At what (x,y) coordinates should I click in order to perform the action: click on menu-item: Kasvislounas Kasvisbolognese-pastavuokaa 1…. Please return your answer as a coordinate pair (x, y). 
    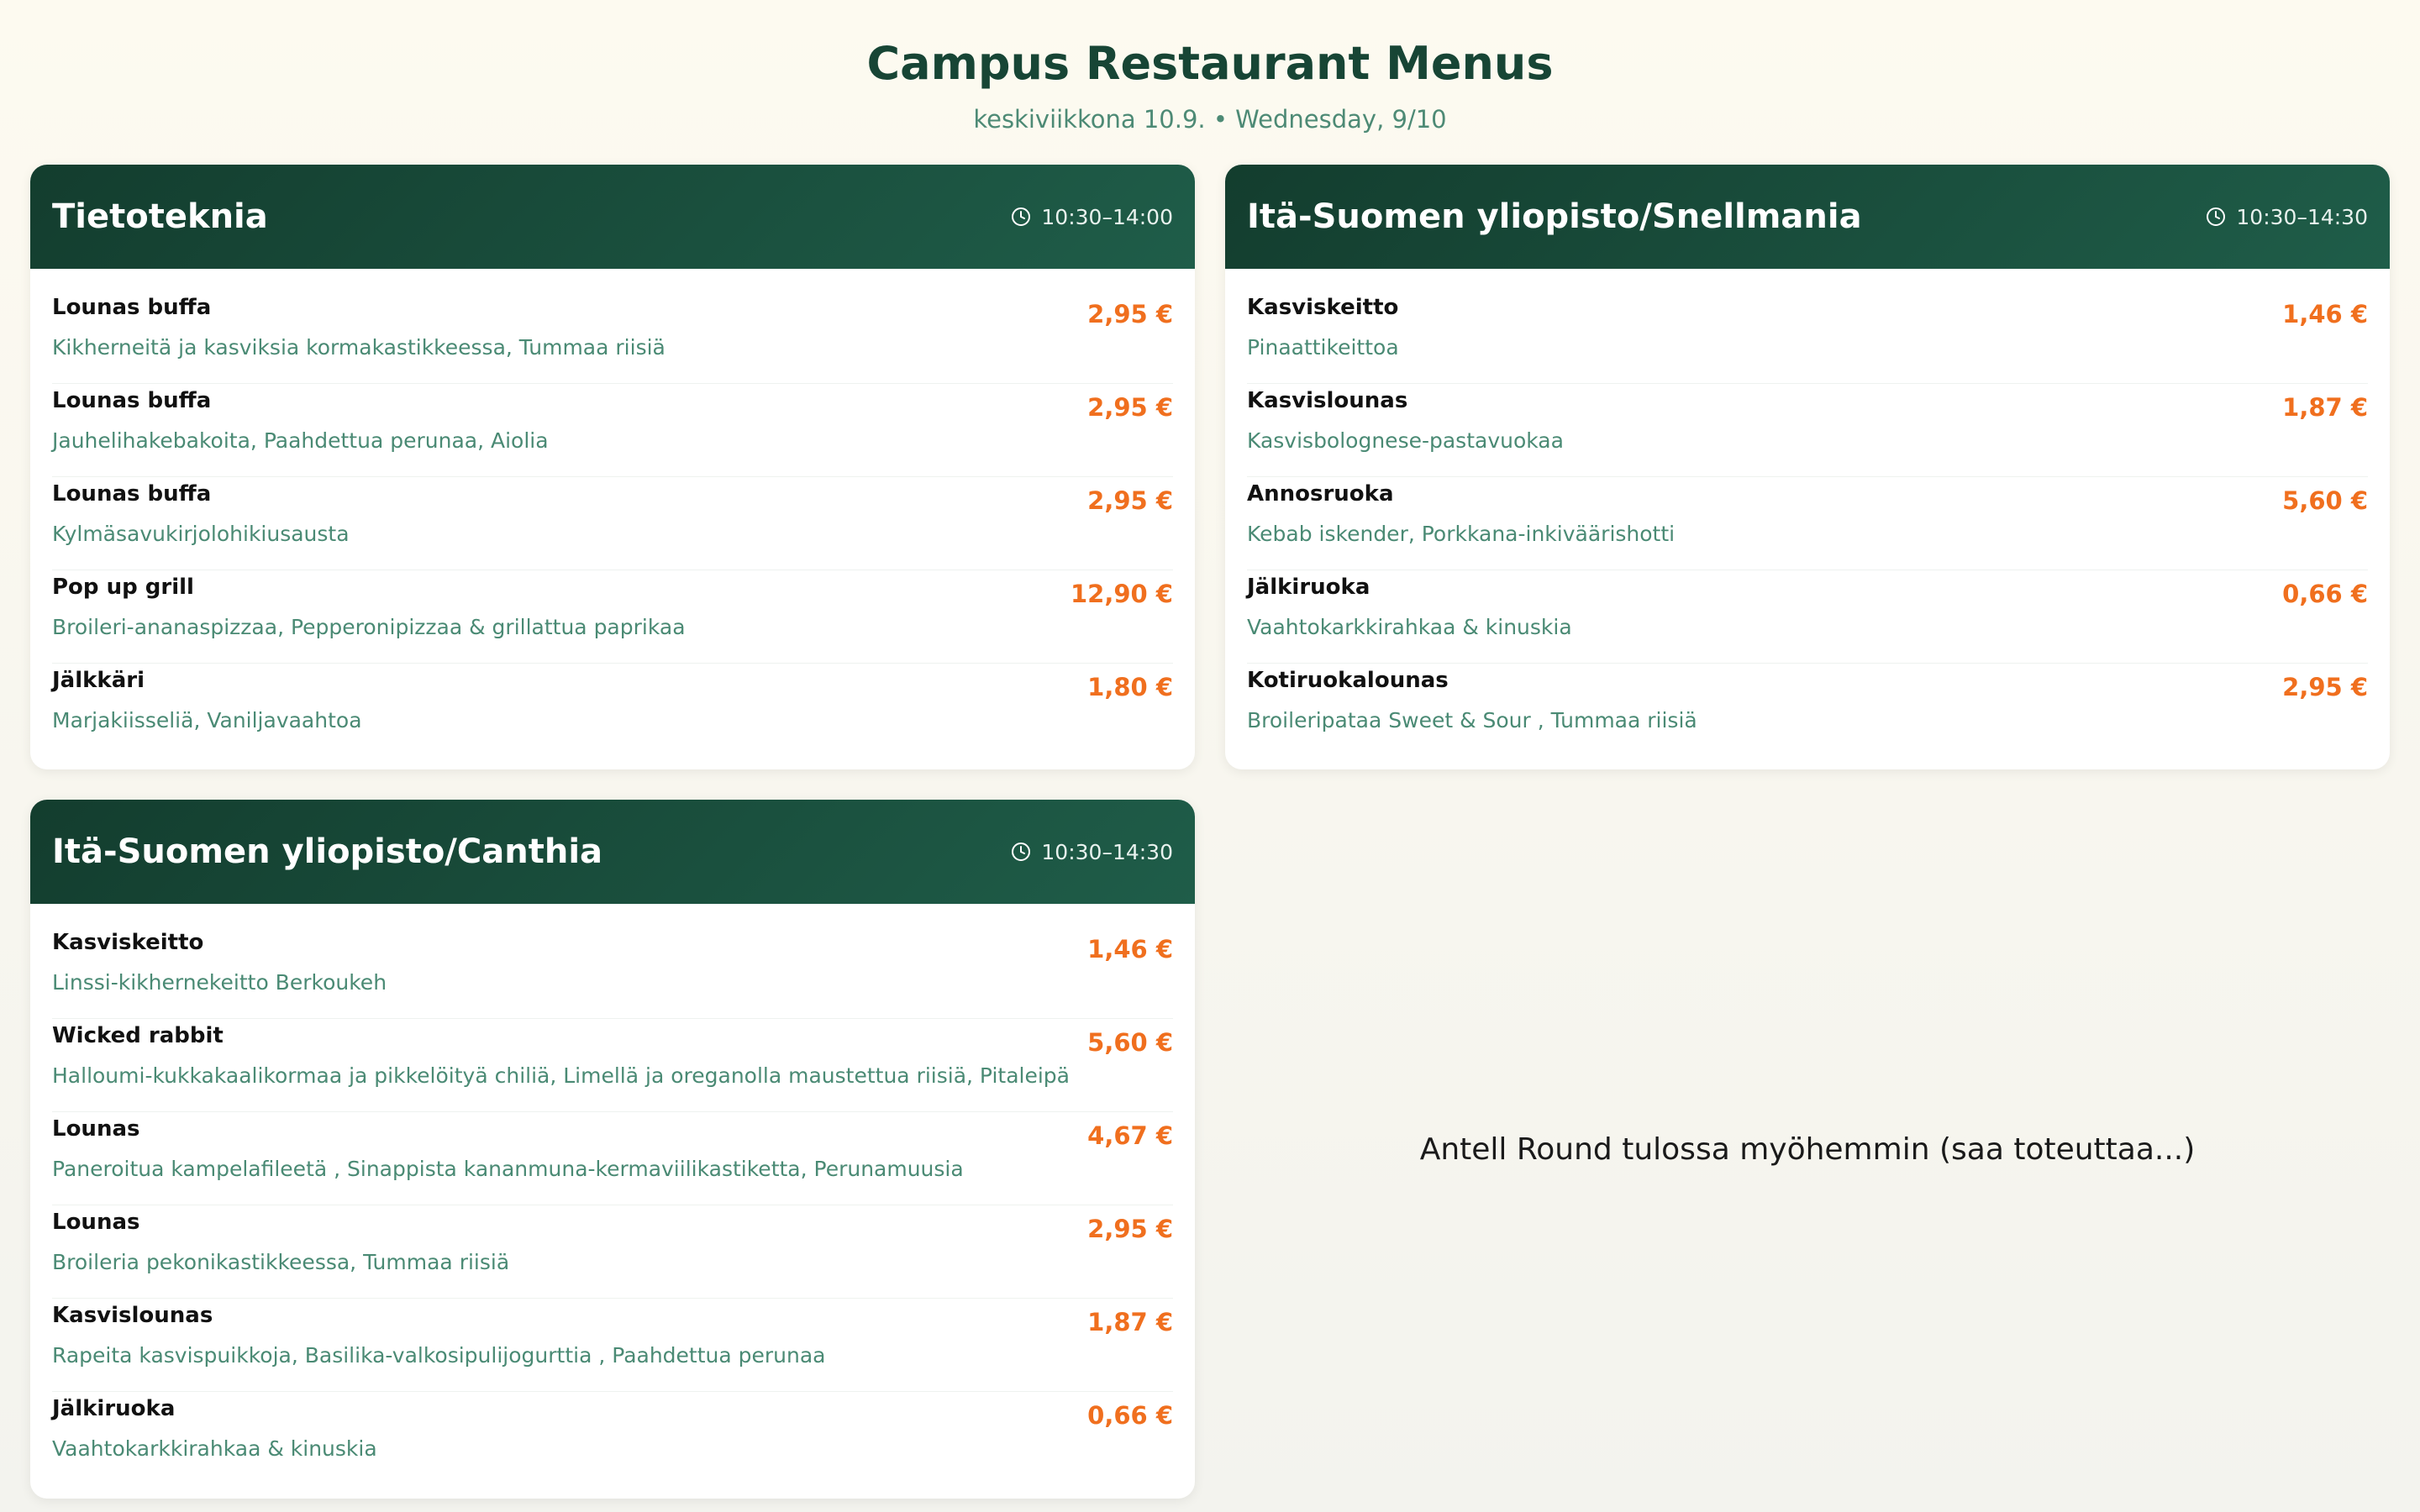
    Looking at the image, I should click on (1807, 430).